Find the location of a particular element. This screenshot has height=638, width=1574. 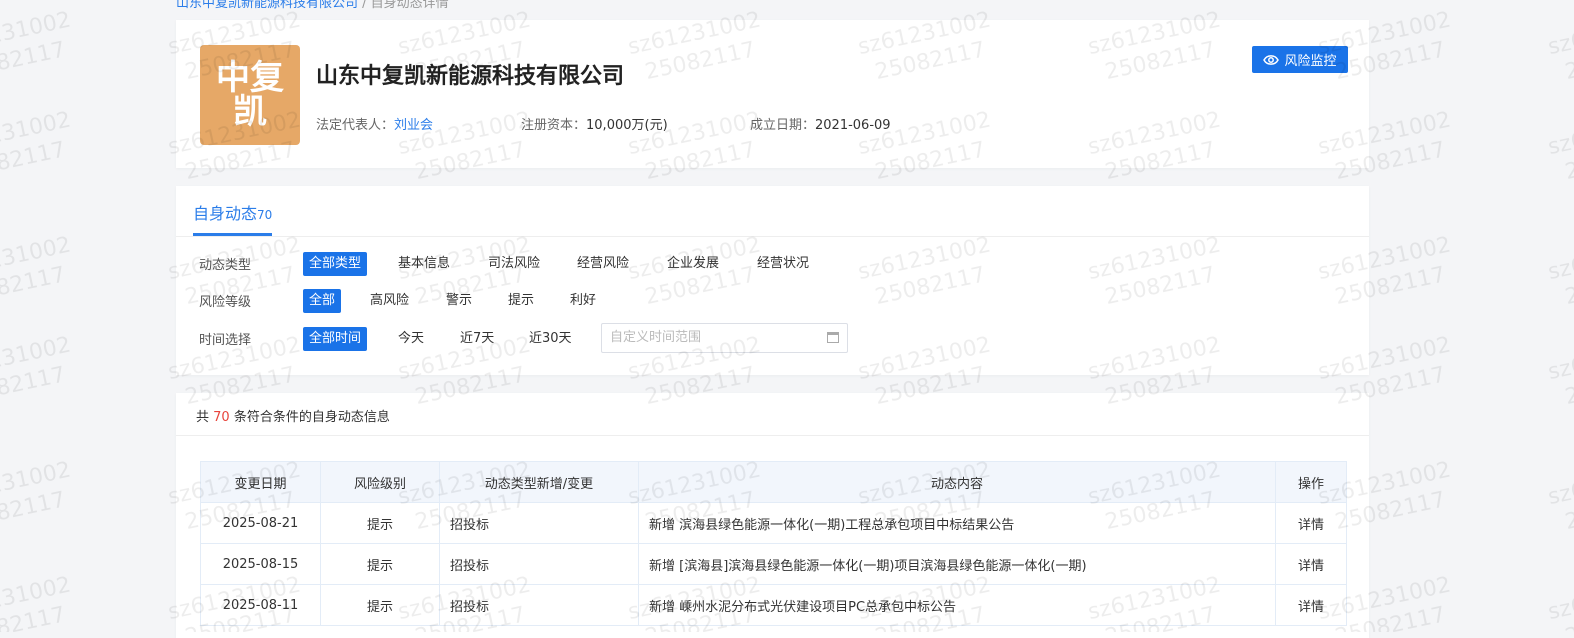

summary-divider is located at coordinates (772, 435).